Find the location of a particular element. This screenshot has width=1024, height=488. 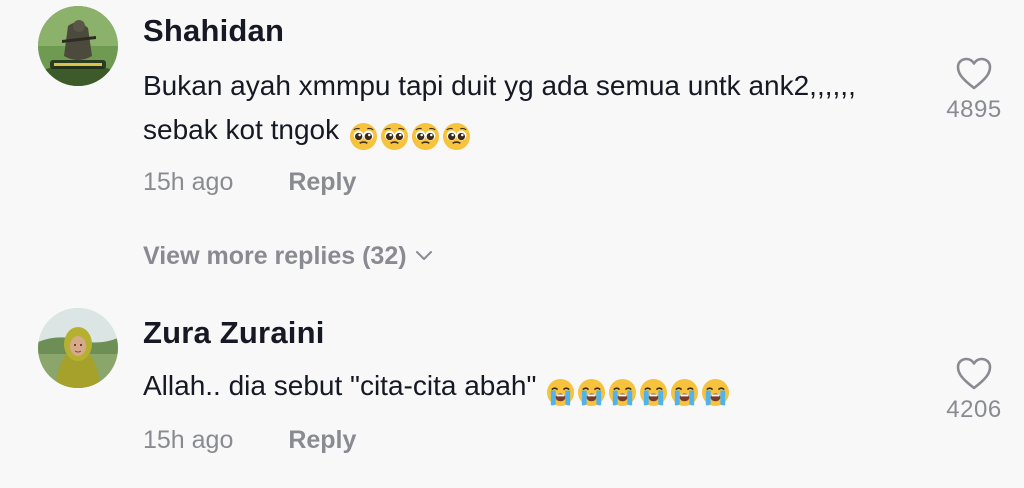

view-more-replies-button: View more replies (32) is located at coordinates (288, 255).